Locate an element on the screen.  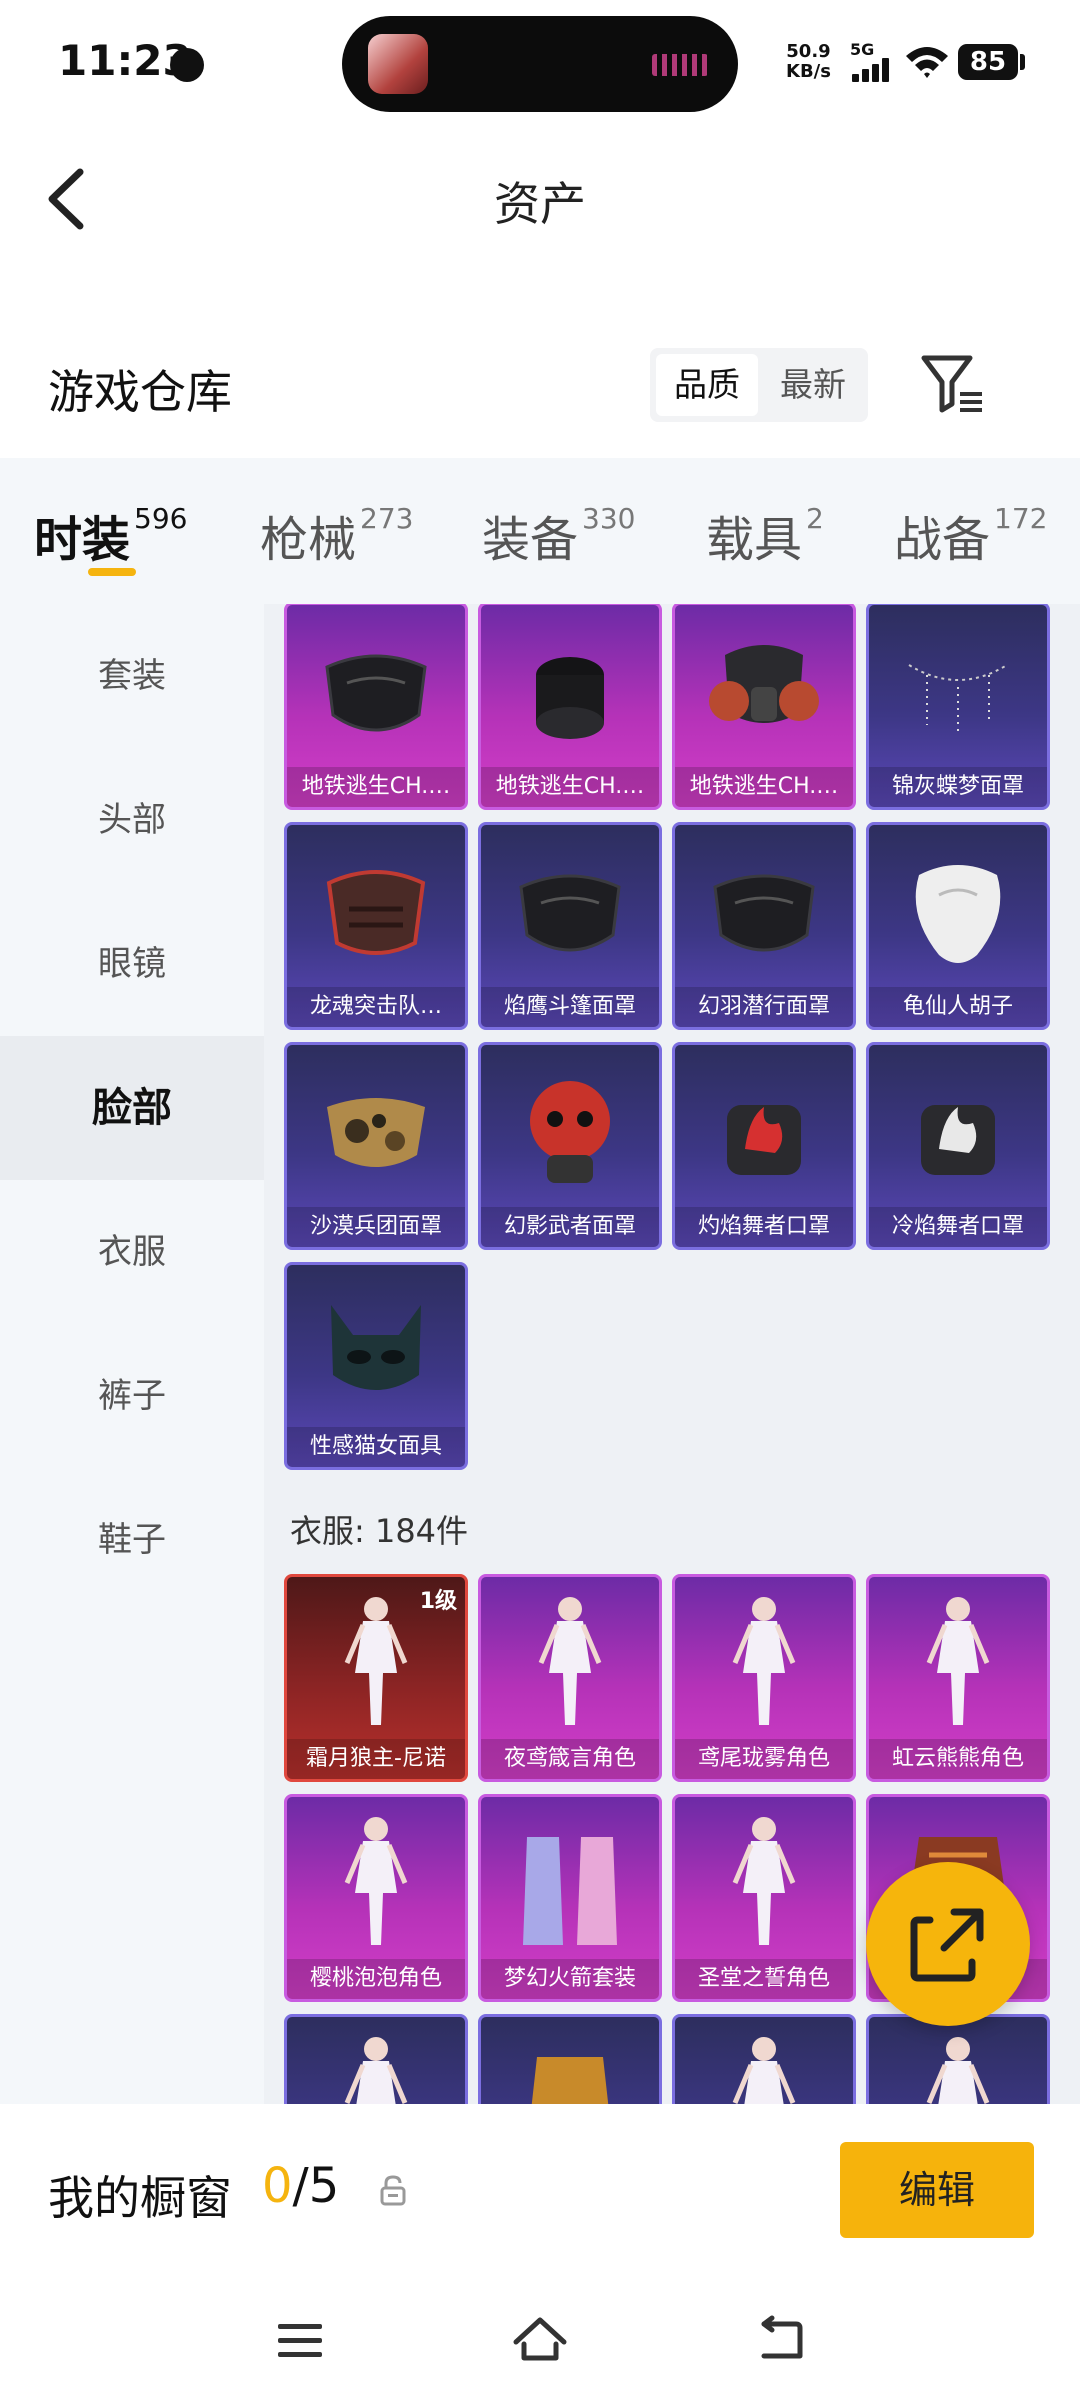
sort-quality-button: 品质 is located at coordinates (707, 385).